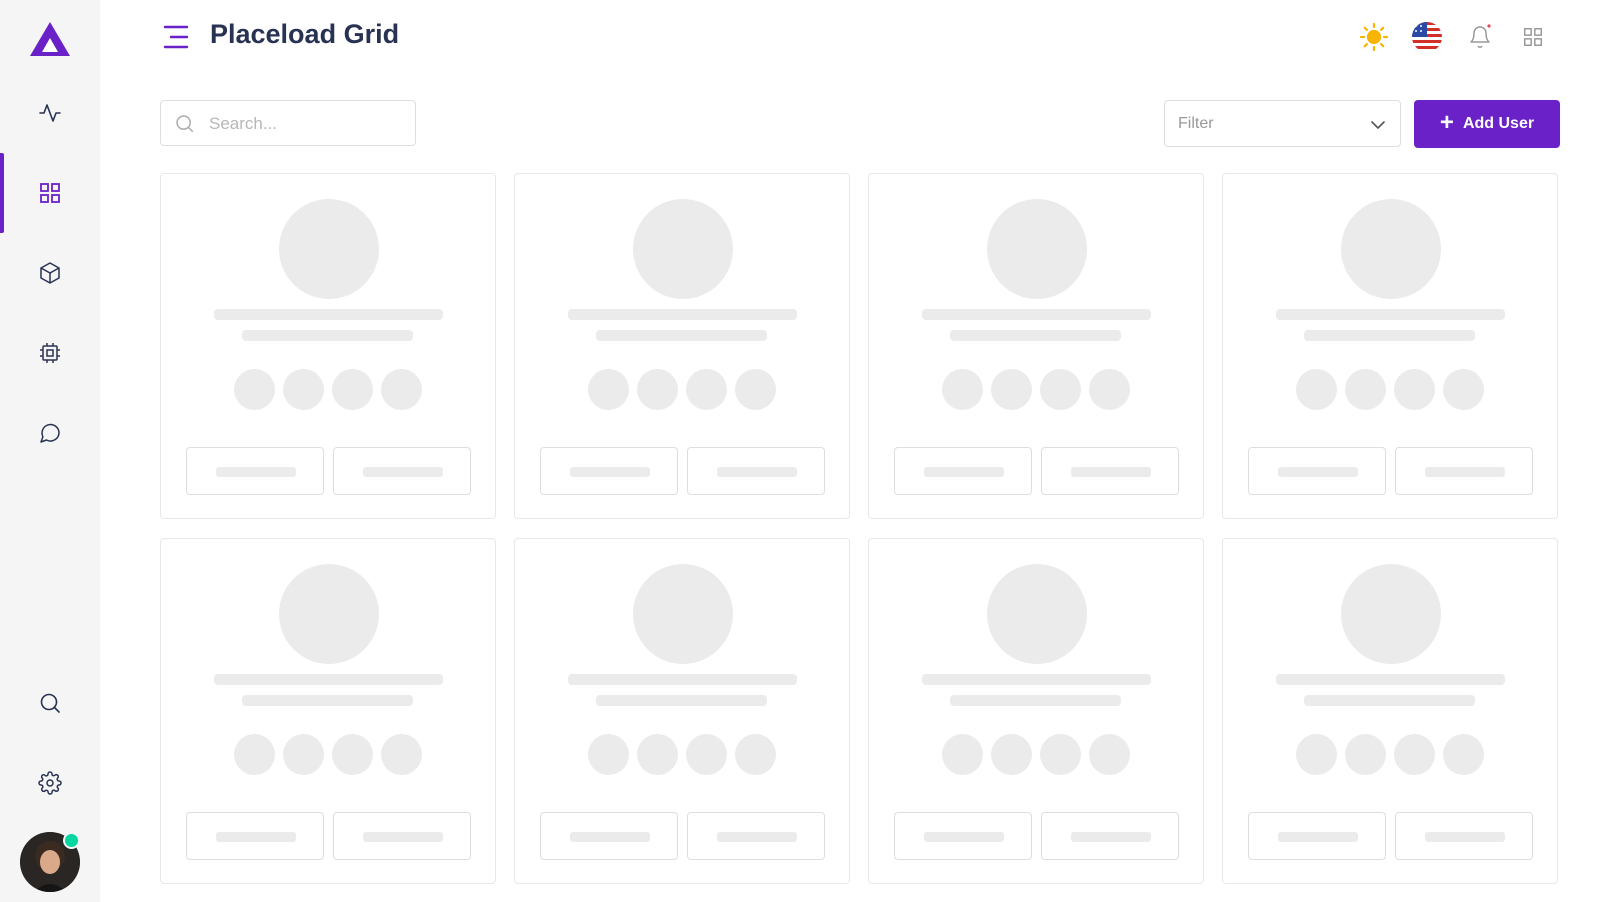 This screenshot has height=902, width=1619. I want to click on sidebar, so click(50, 451).